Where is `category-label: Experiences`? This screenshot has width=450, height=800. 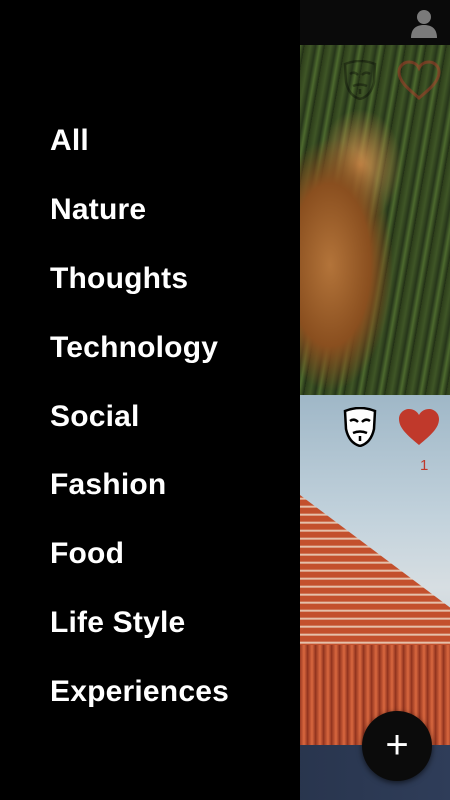 category-label: Experiences is located at coordinates (139, 691).